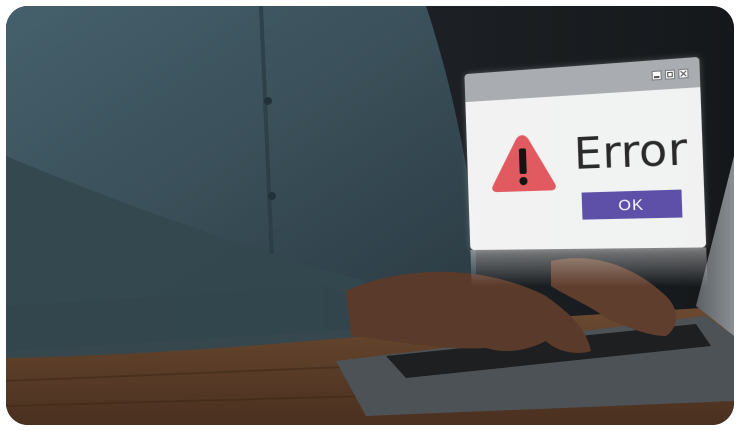 The height and width of the screenshot is (431, 740). Describe the element at coordinates (632, 204) in the screenshot. I see `ok-button: OK` at that location.